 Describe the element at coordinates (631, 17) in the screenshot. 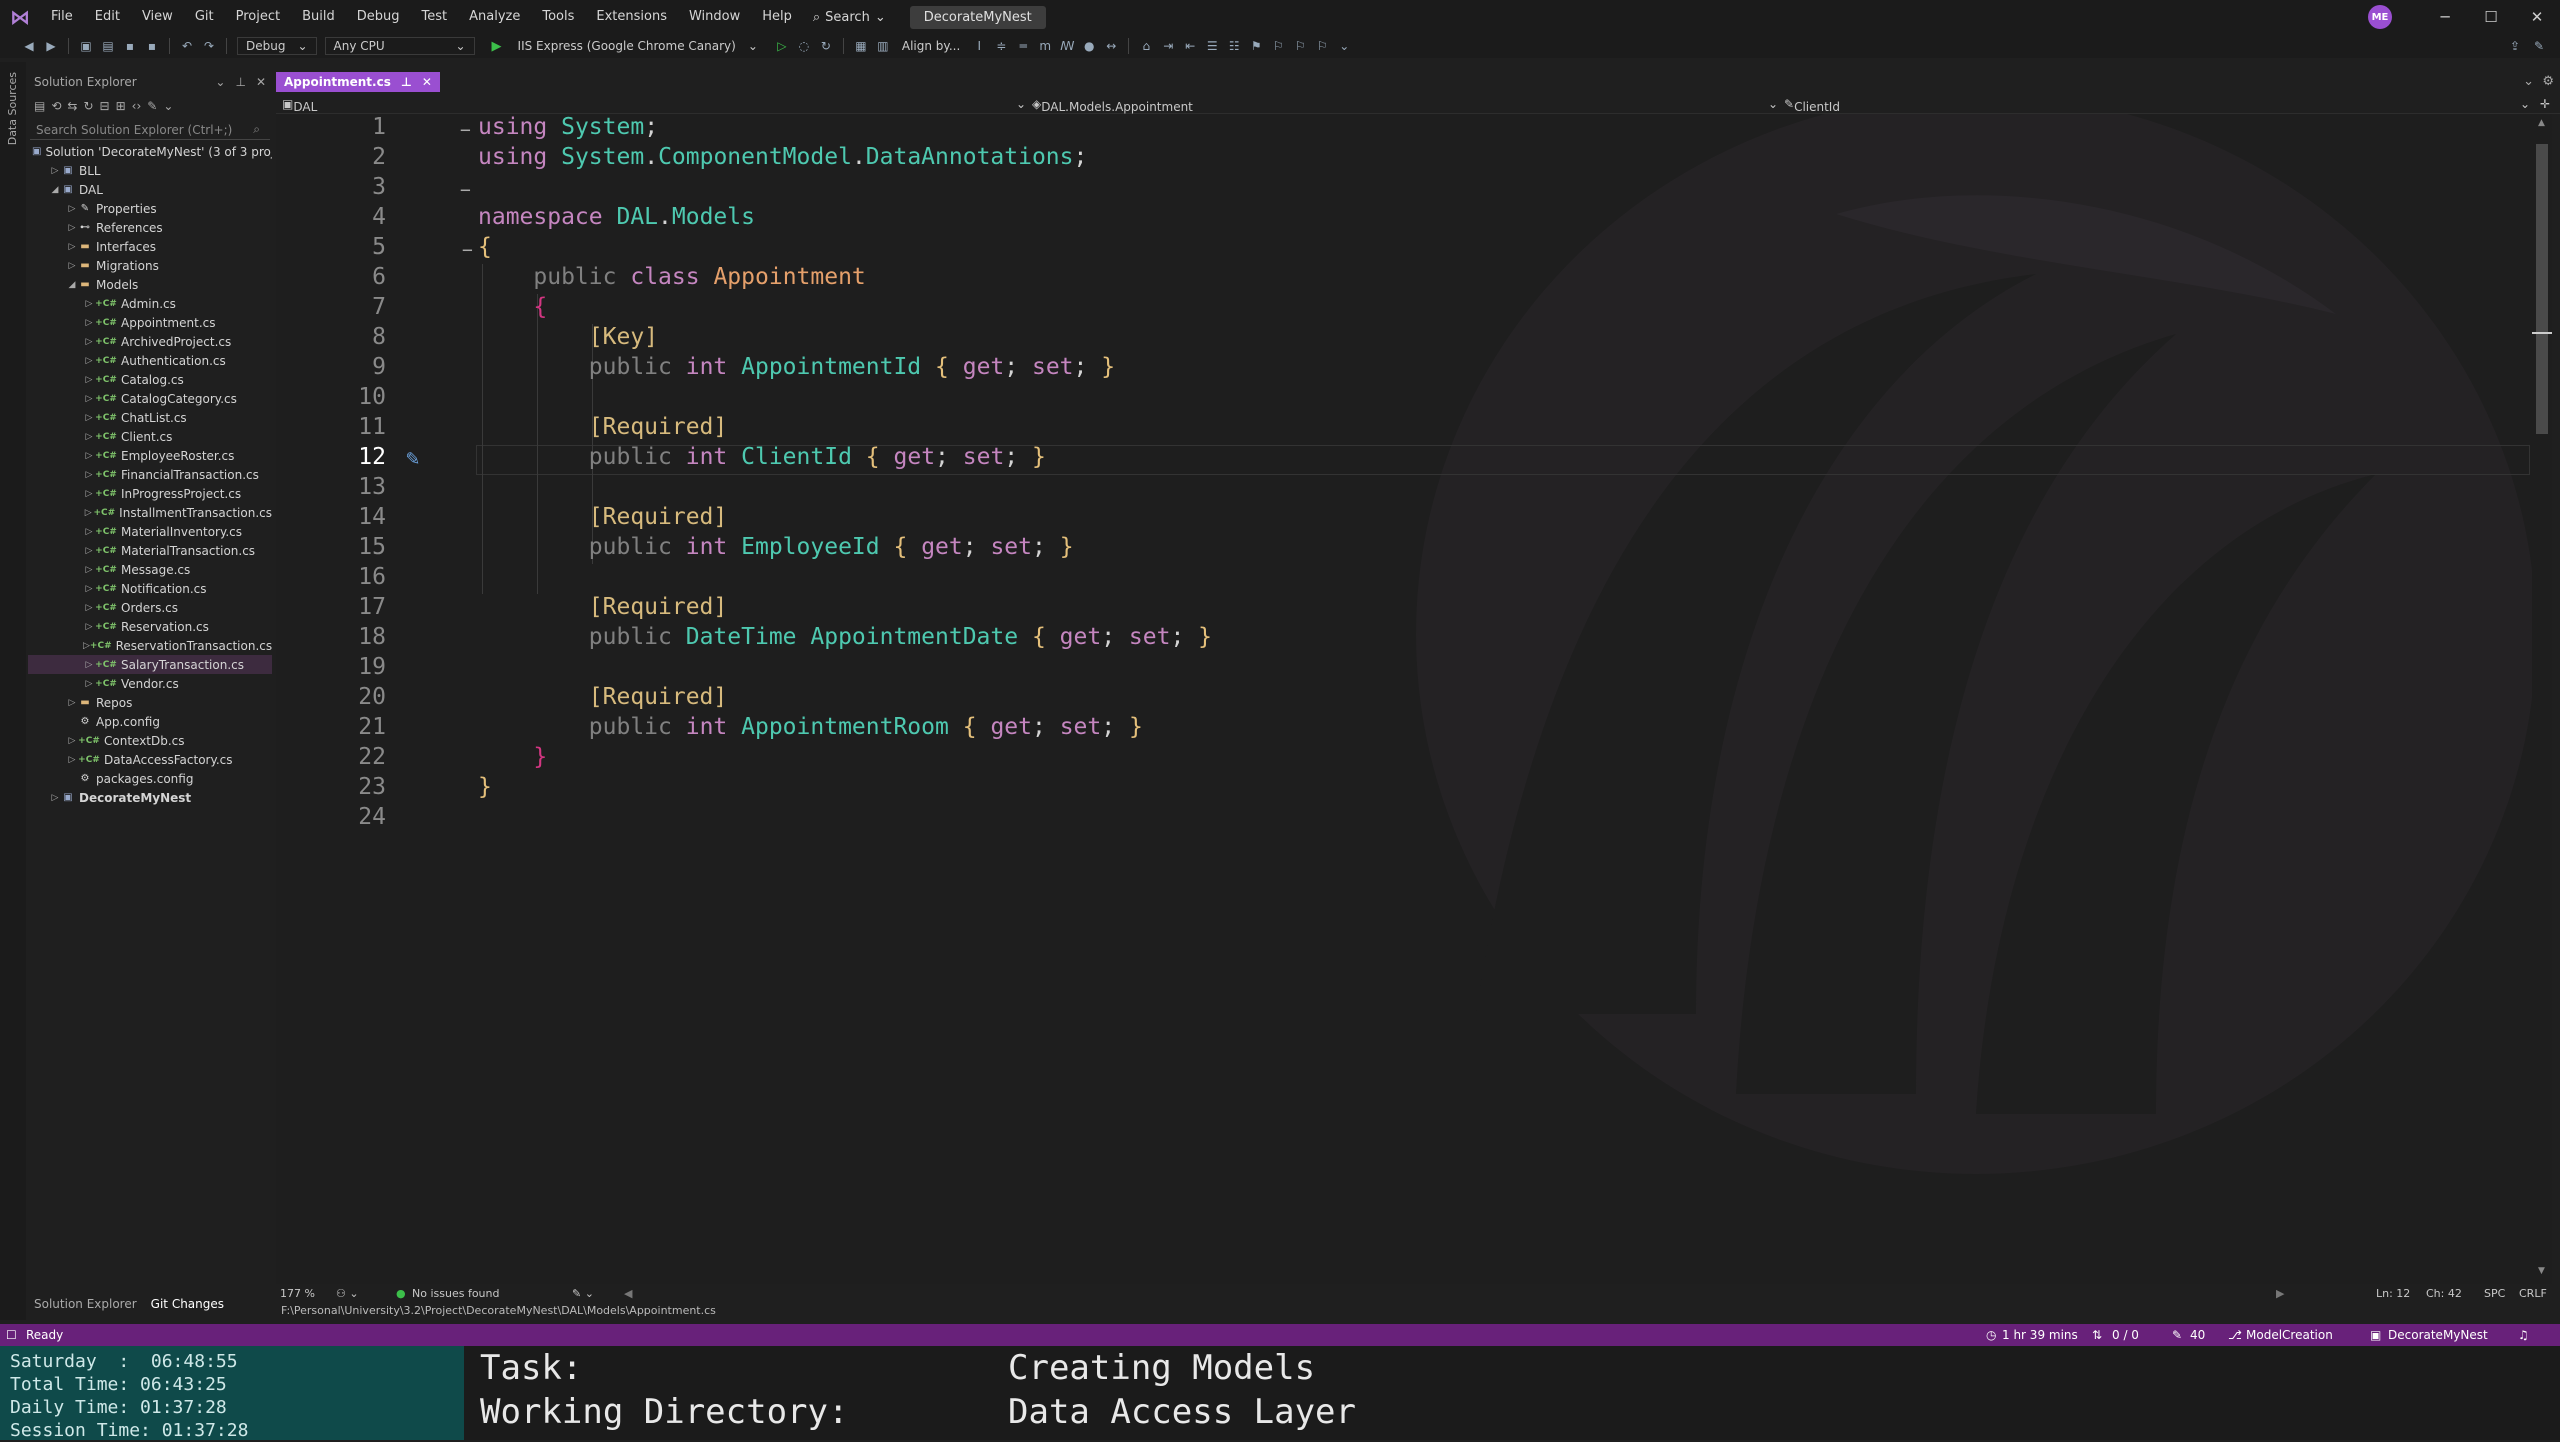

I see `menu-extensions: Extensions` at that location.